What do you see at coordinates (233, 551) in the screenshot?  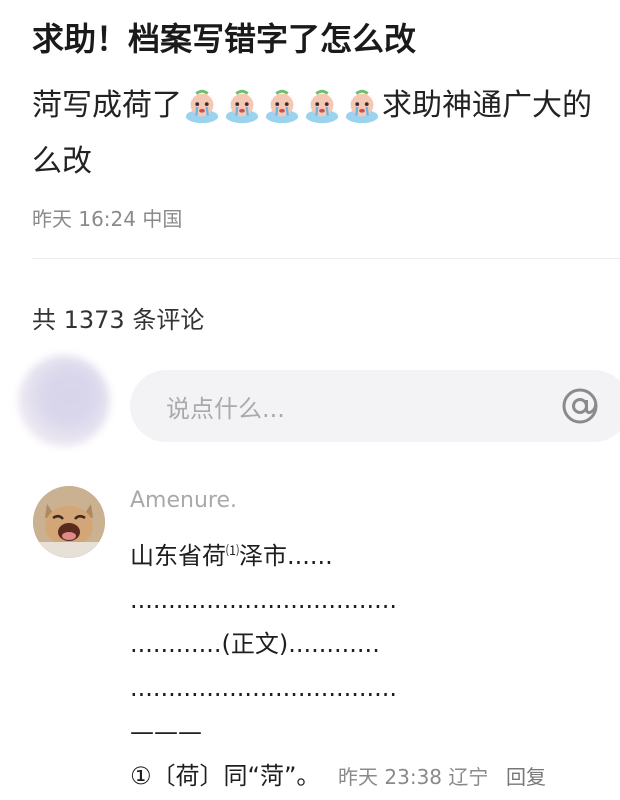 I see `footnote-marker: ⑴` at bounding box center [233, 551].